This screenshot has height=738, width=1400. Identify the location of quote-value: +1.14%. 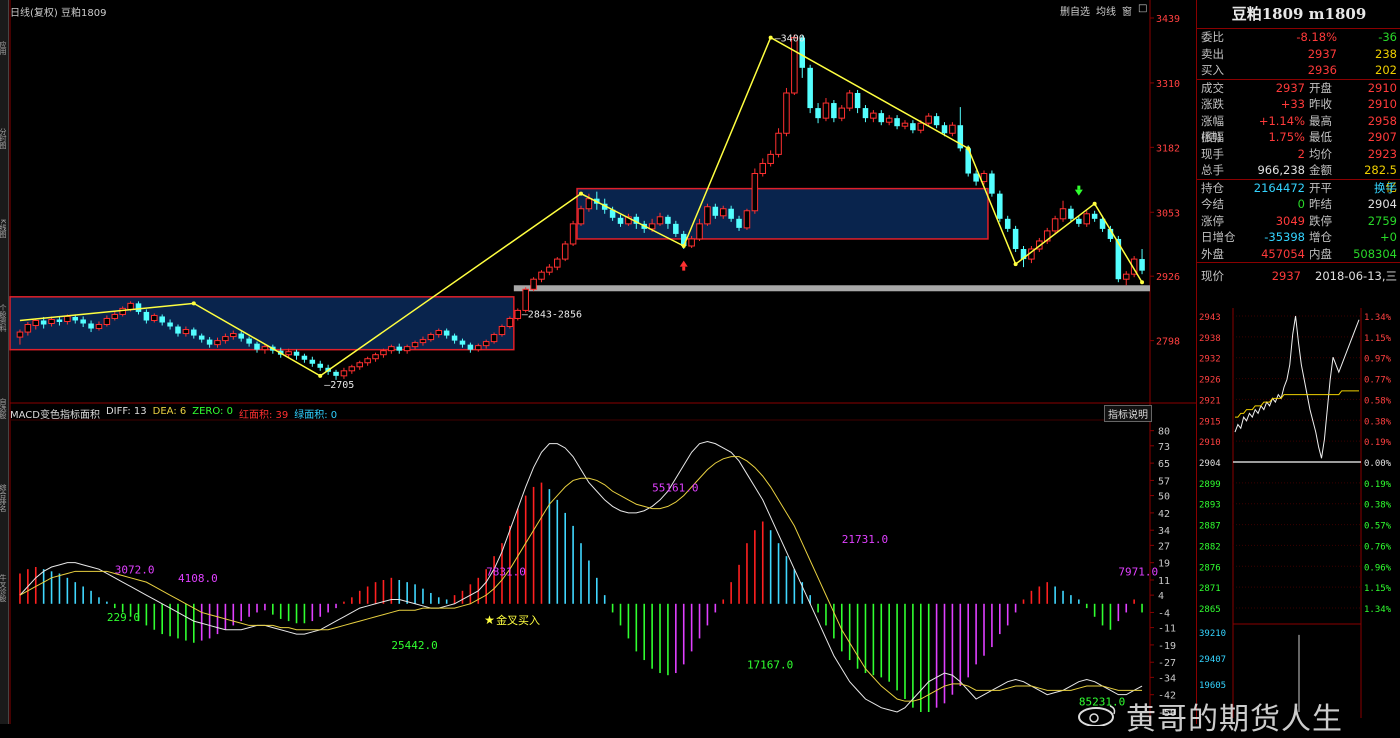
(1281, 120).